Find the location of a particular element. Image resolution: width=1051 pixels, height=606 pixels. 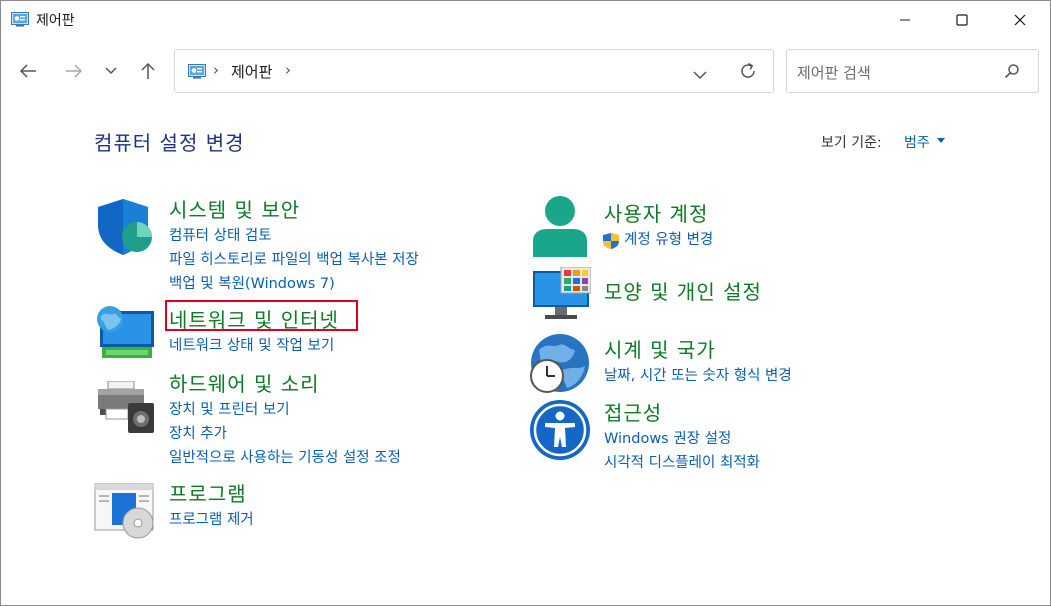

category-title-ease-of-access: 접근성 is located at coordinates (682, 411).